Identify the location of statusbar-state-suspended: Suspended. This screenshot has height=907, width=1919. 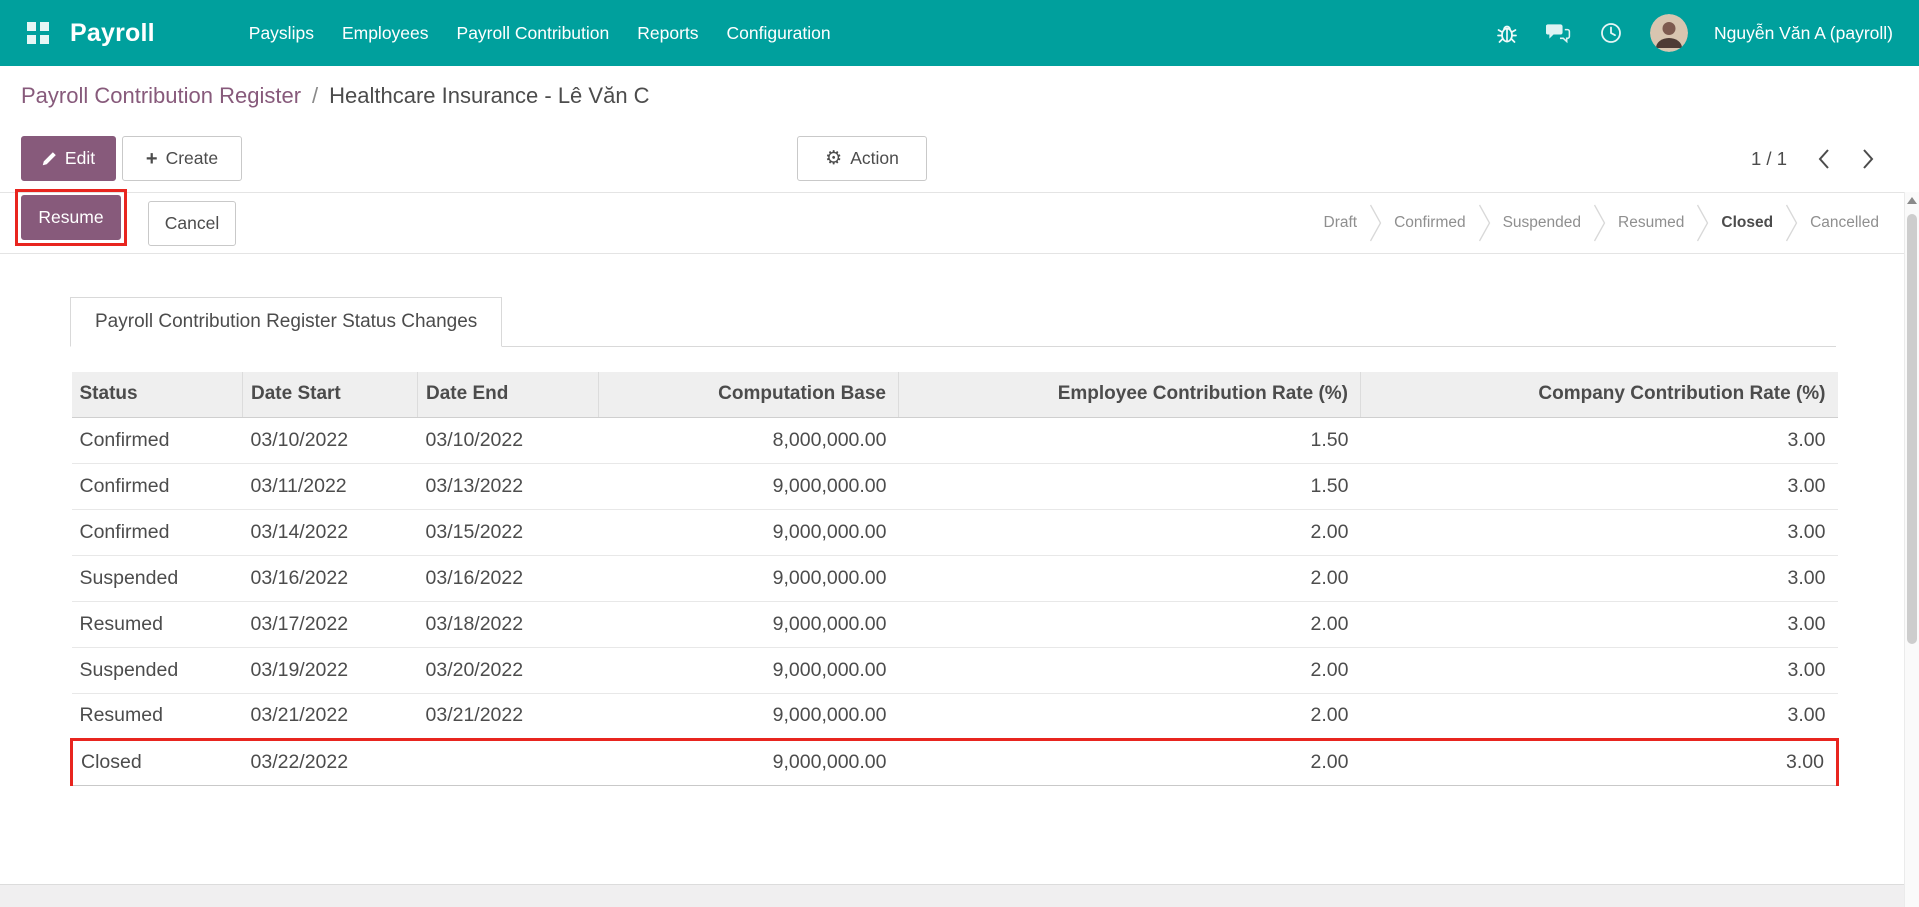
(1542, 223).